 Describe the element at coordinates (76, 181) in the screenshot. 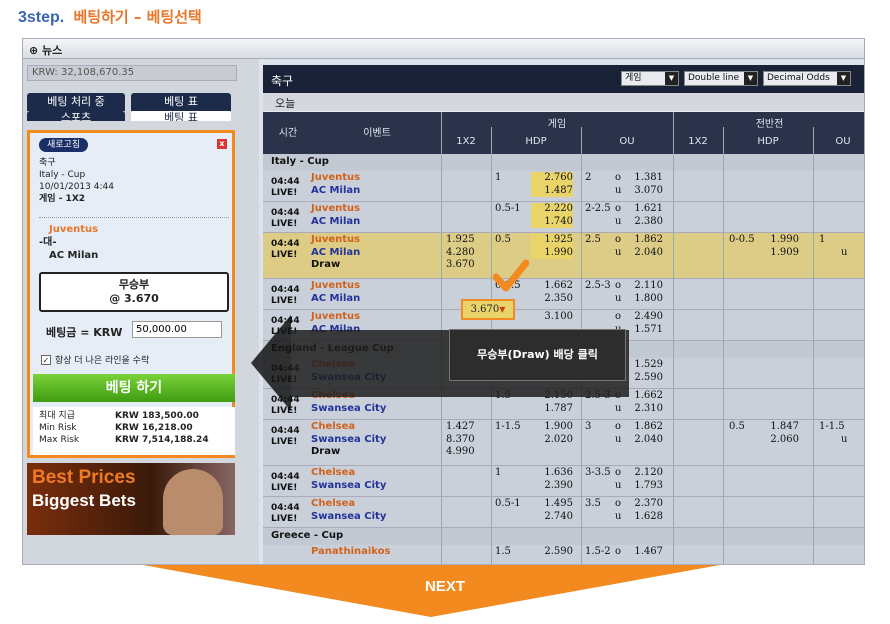

I see `bet-info: 축구 Italy - Cup 10/01/2013 4:44 게임 - 1X2` at that location.